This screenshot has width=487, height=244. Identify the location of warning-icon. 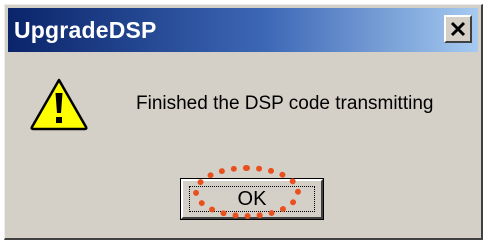
(59, 104).